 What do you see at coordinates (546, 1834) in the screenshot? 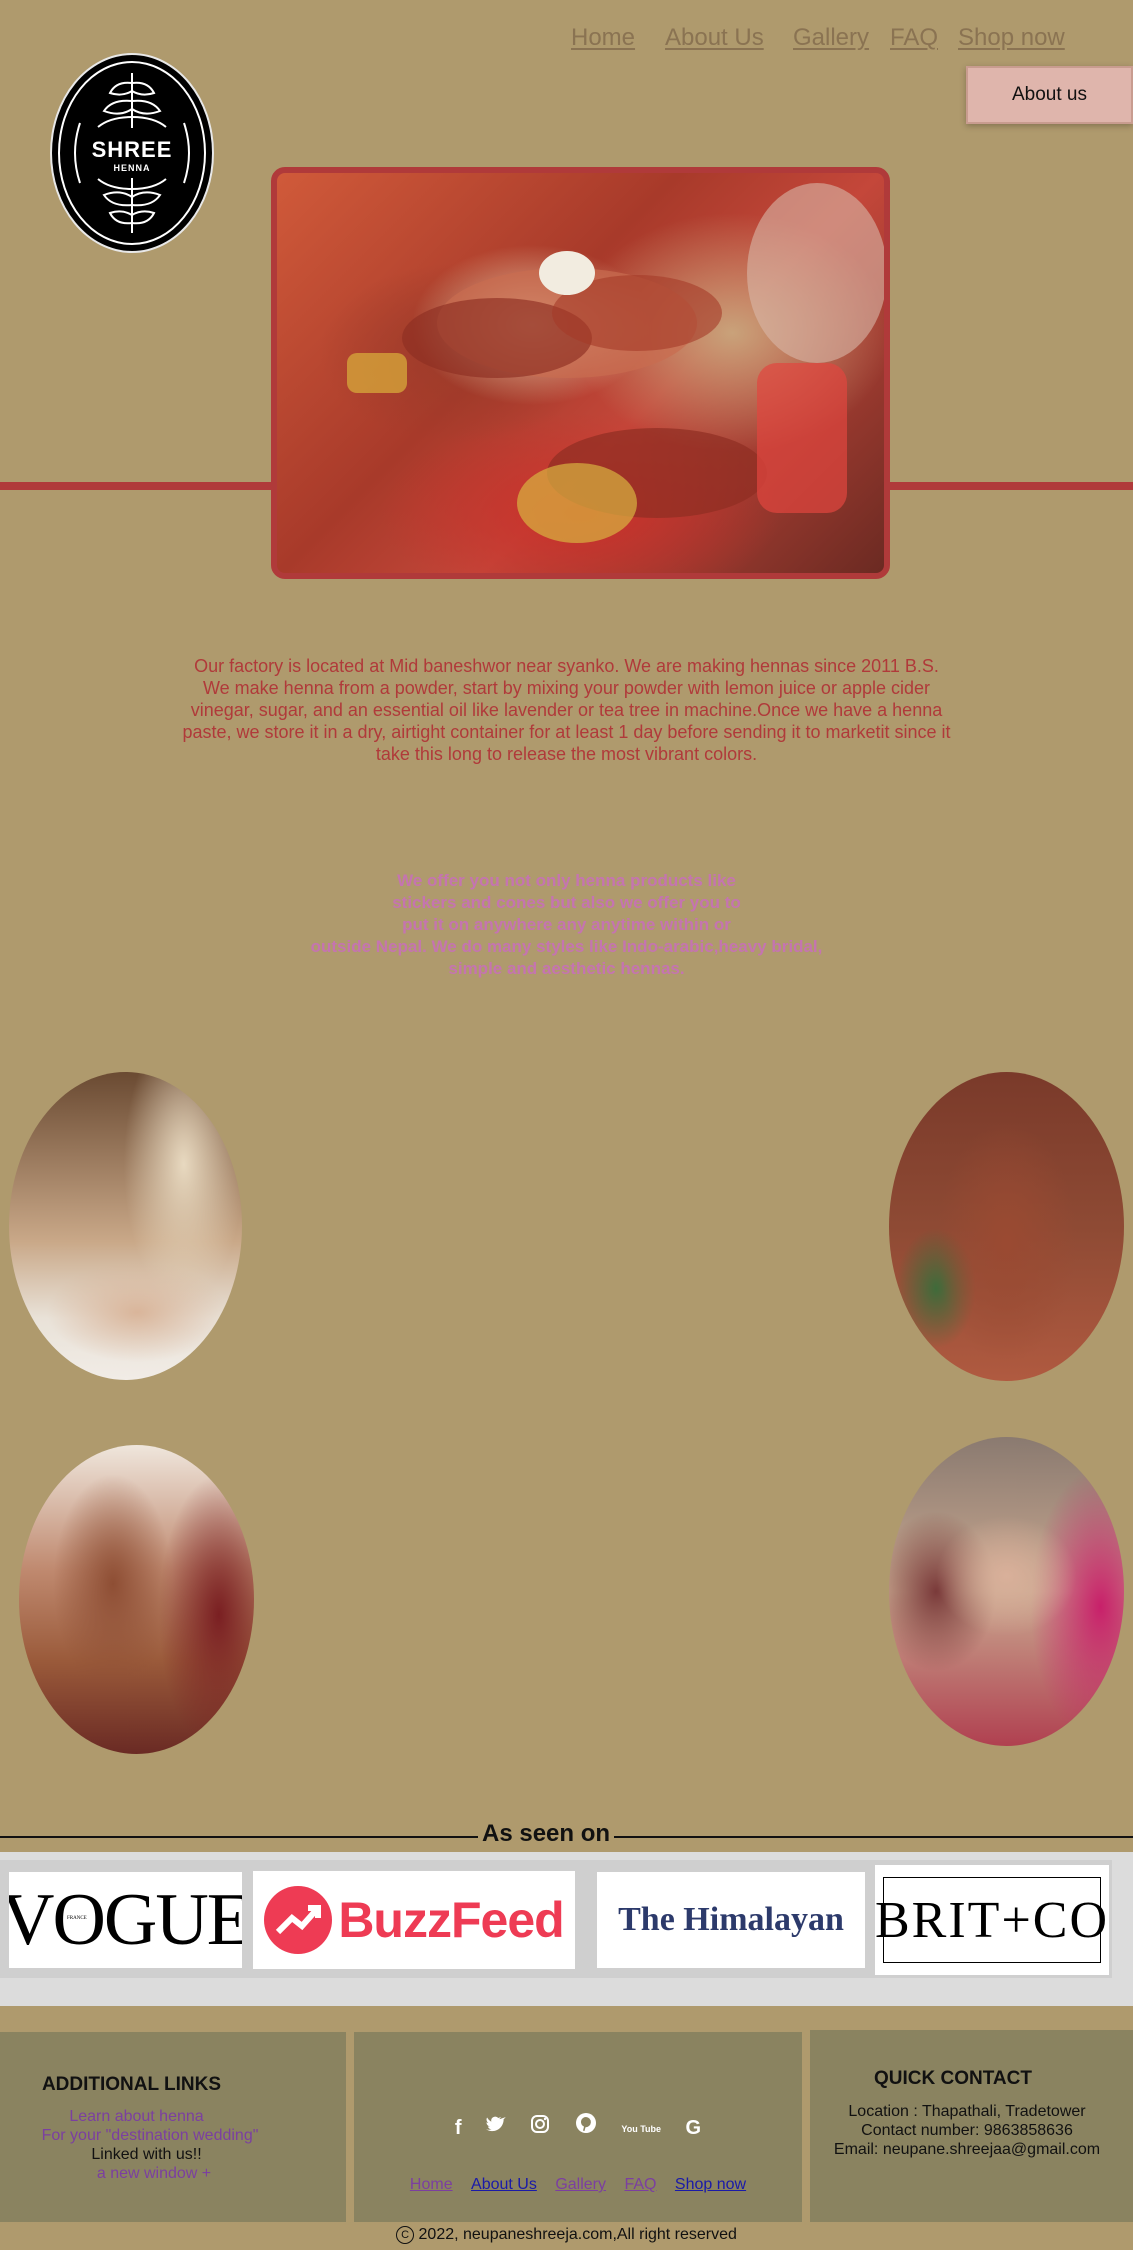
I see `seen-on-title: As seen on` at bounding box center [546, 1834].